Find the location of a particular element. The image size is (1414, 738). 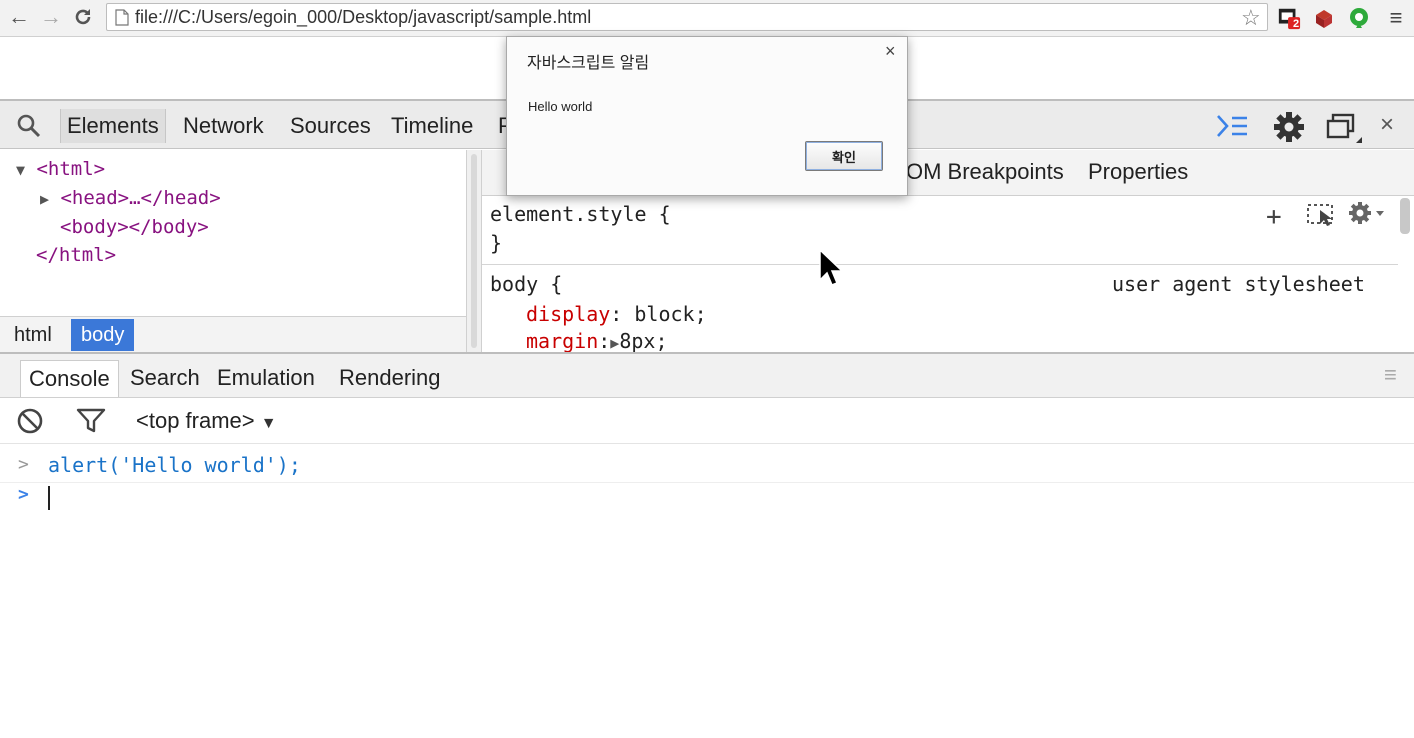

filter-icon is located at coordinates (91, 423).